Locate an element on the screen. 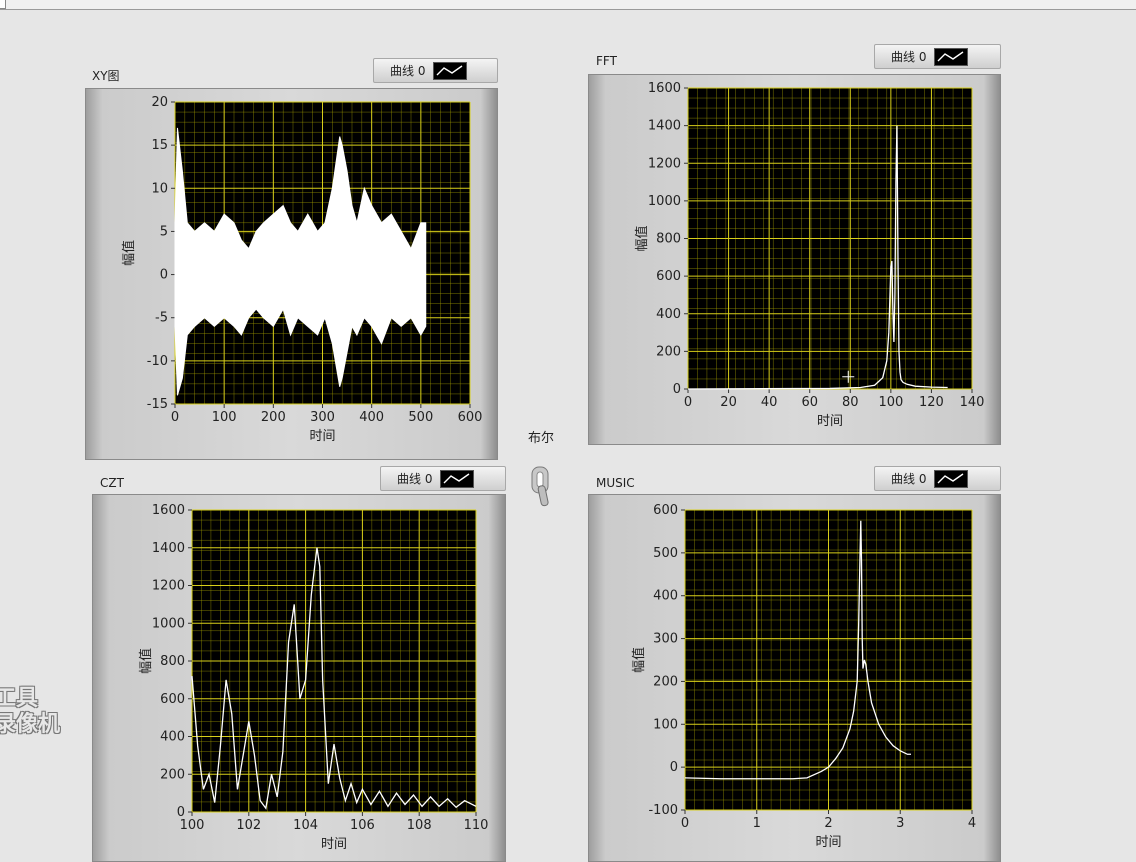 This screenshot has width=1136, height=862. x-tick-label: 80 is located at coordinates (850, 402).